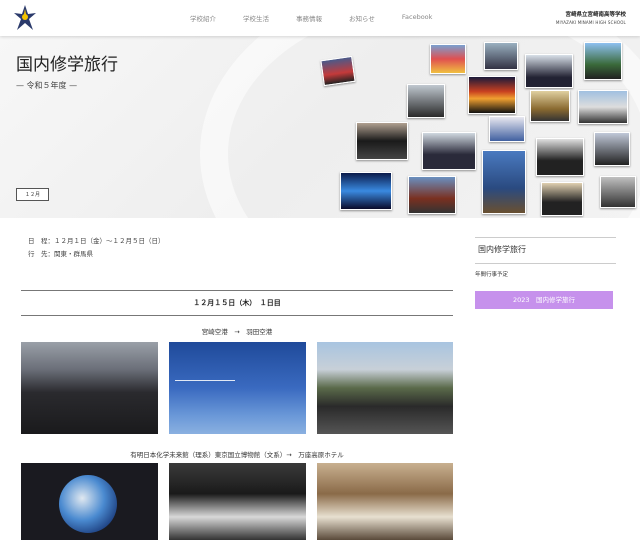  What do you see at coordinates (544, 300) in the screenshot?
I see `sidebar-button-trip-2023: 2023 国内修学旅行` at bounding box center [544, 300].